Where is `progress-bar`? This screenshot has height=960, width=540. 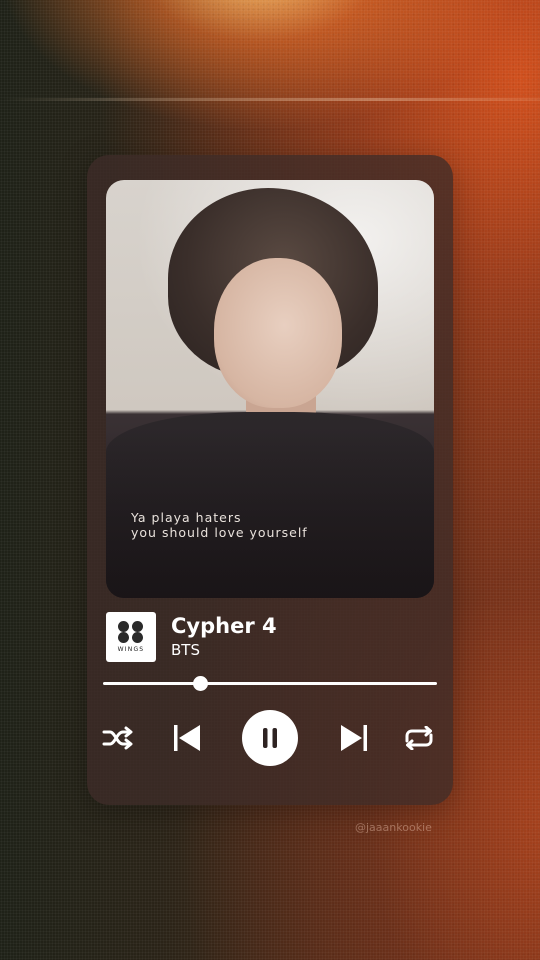 progress-bar is located at coordinates (270, 684).